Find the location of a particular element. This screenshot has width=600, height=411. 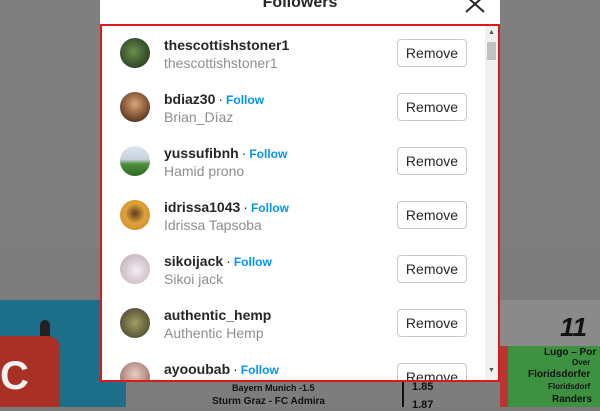

full-name: Sikoi jack is located at coordinates (194, 279).